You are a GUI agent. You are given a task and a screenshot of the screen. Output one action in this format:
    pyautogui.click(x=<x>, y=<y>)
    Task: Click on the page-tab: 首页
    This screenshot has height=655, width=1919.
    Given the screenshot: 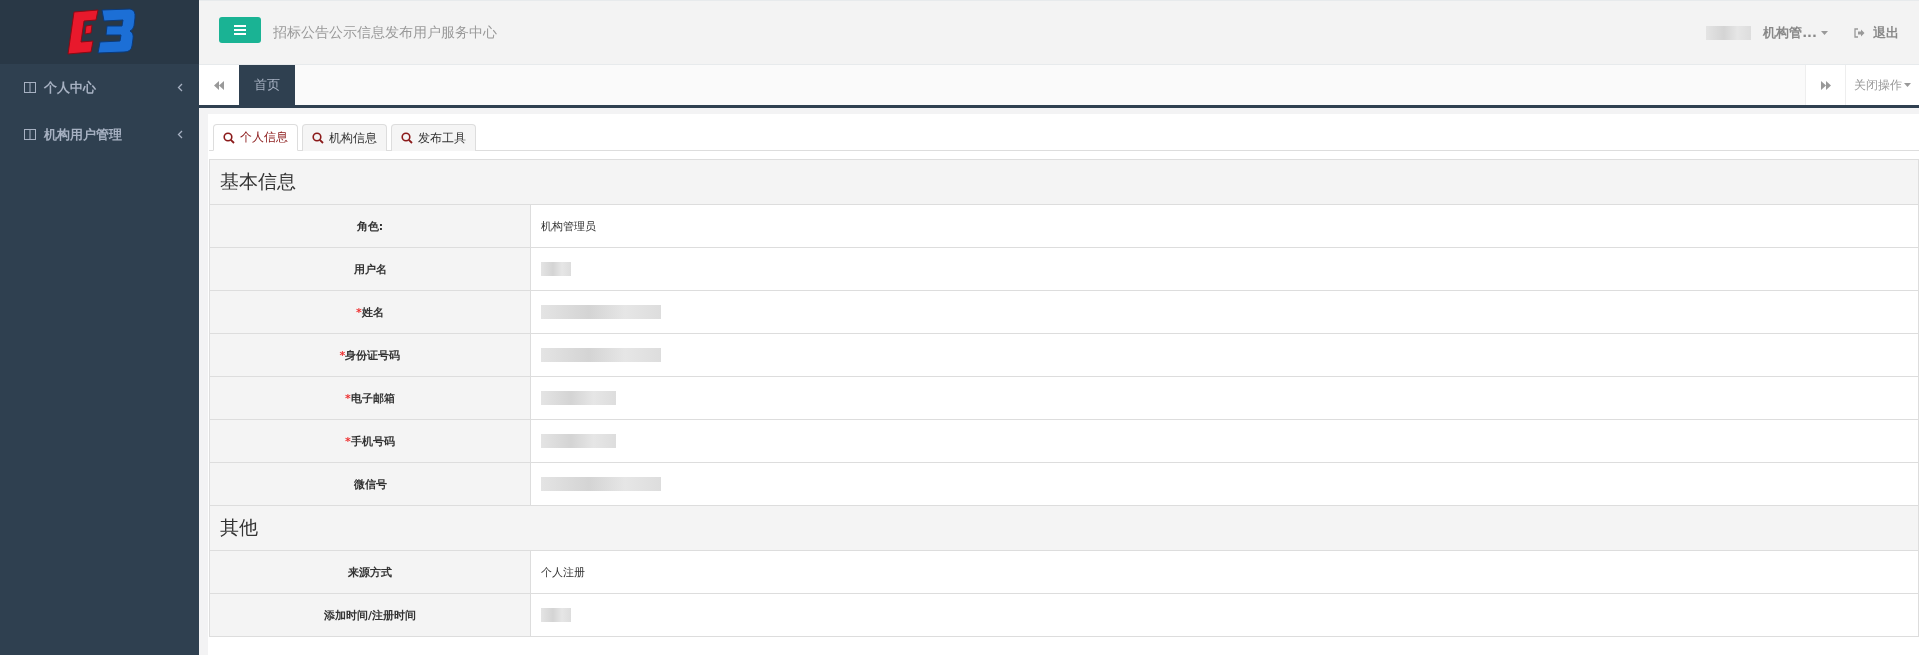 What is the action you would take?
    pyautogui.click(x=267, y=85)
    